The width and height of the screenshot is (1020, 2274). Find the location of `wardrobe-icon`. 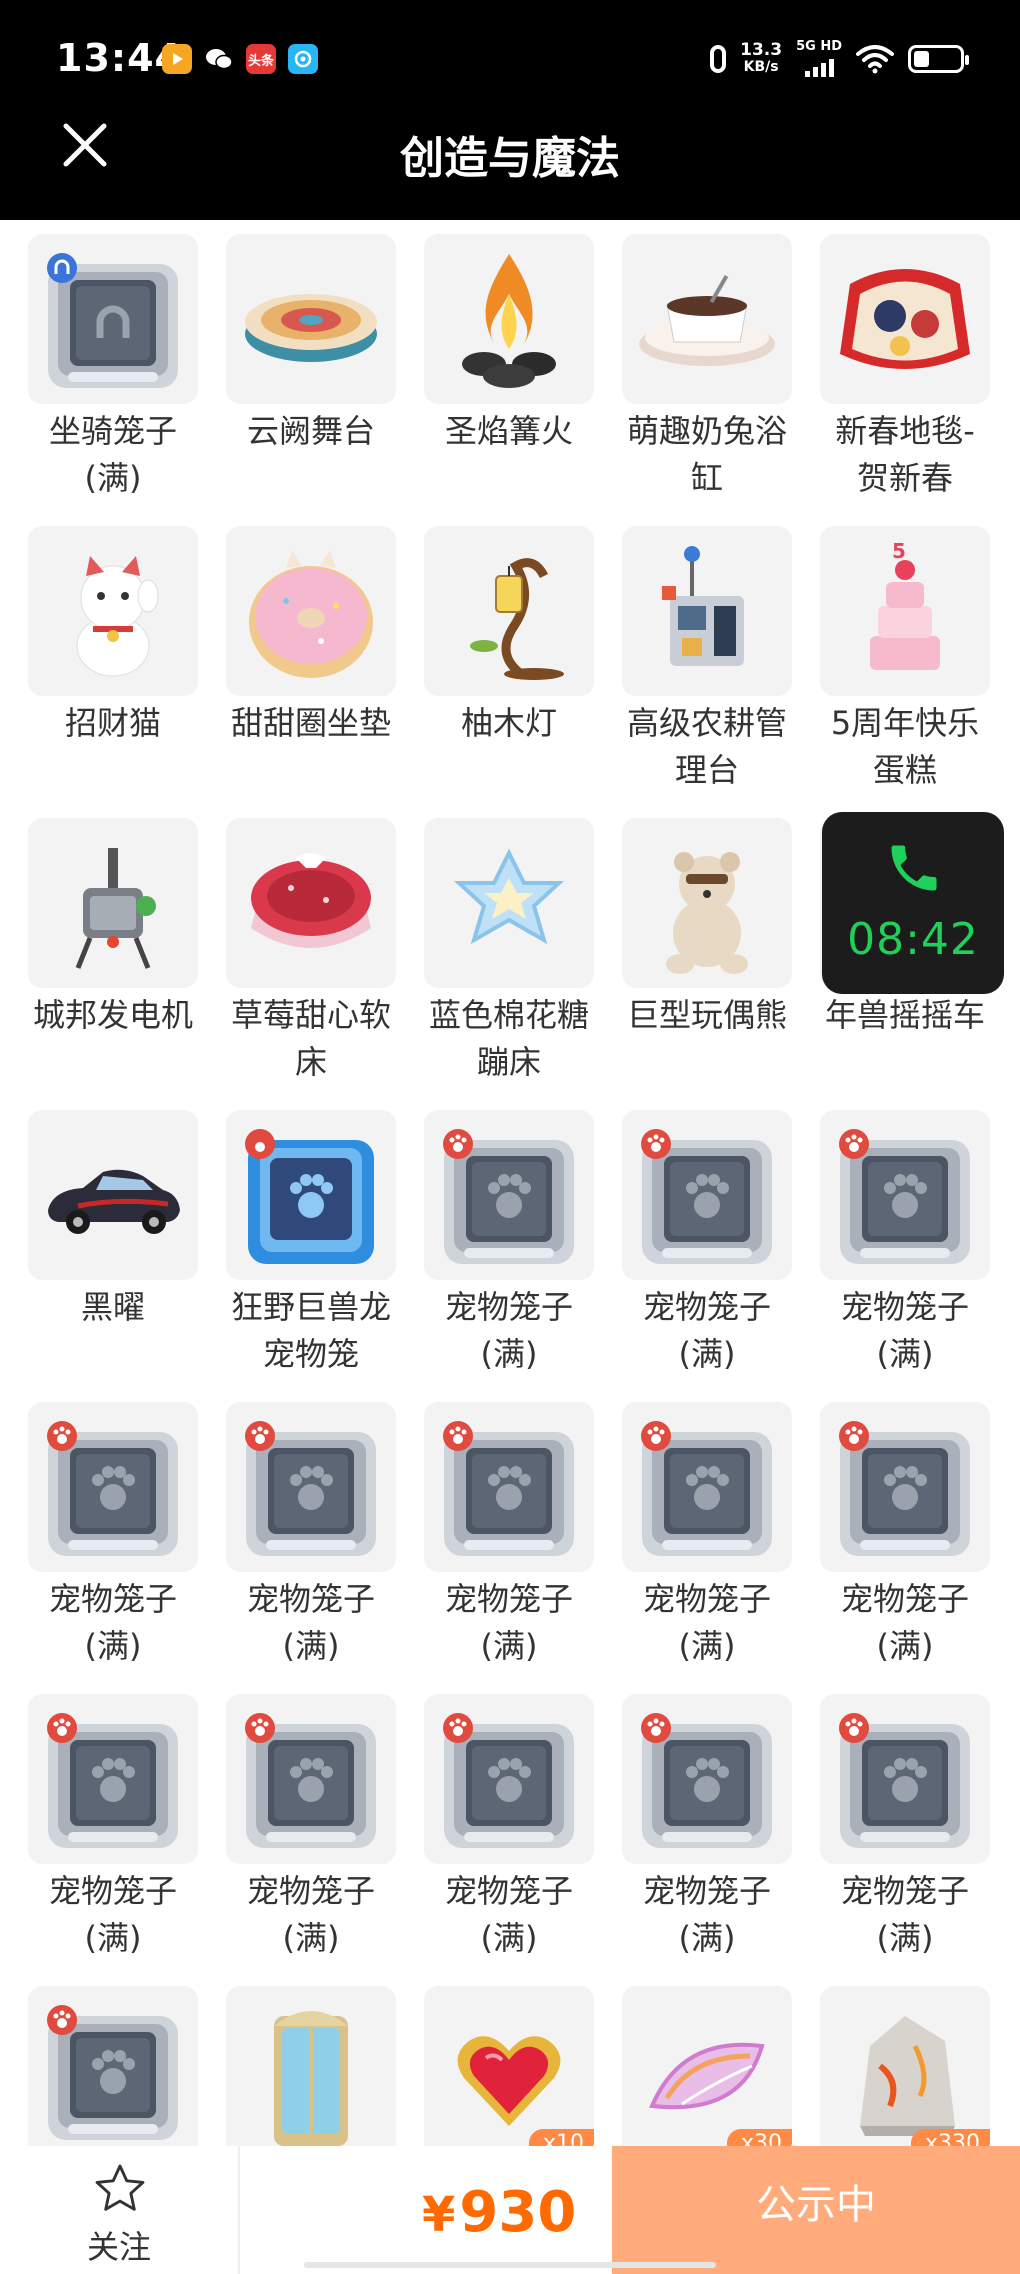

wardrobe-icon is located at coordinates (311, 2078).